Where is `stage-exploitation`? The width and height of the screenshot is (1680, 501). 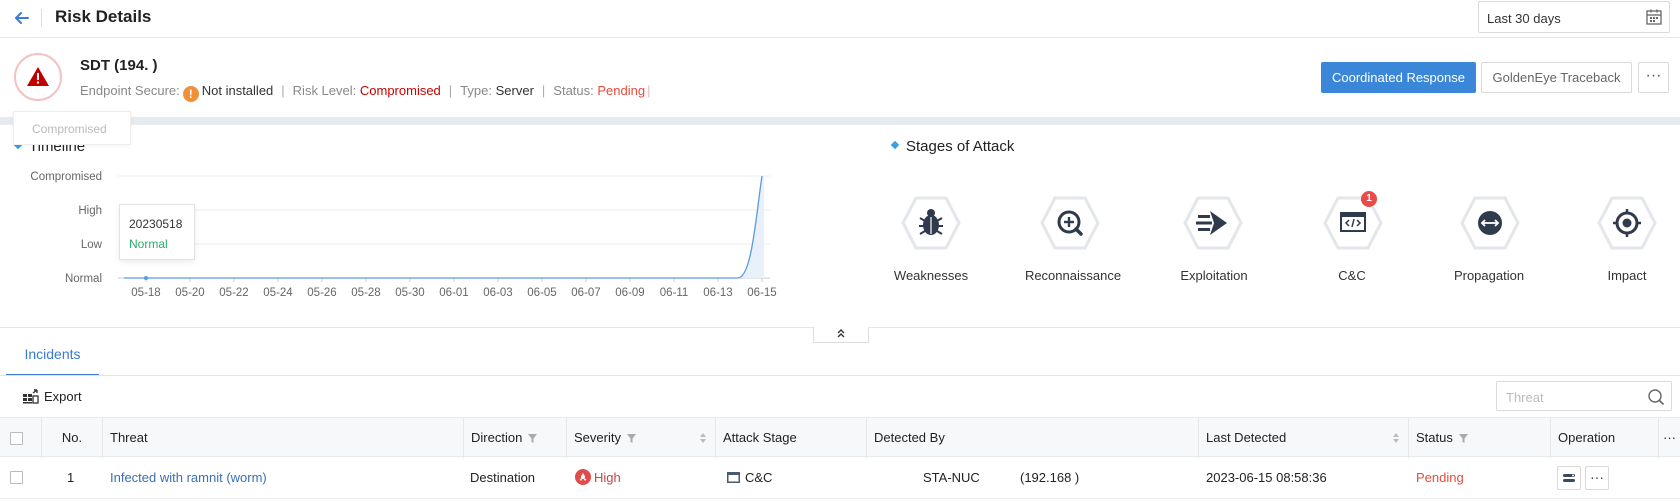
stage-exploitation is located at coordinates (1213, 224).